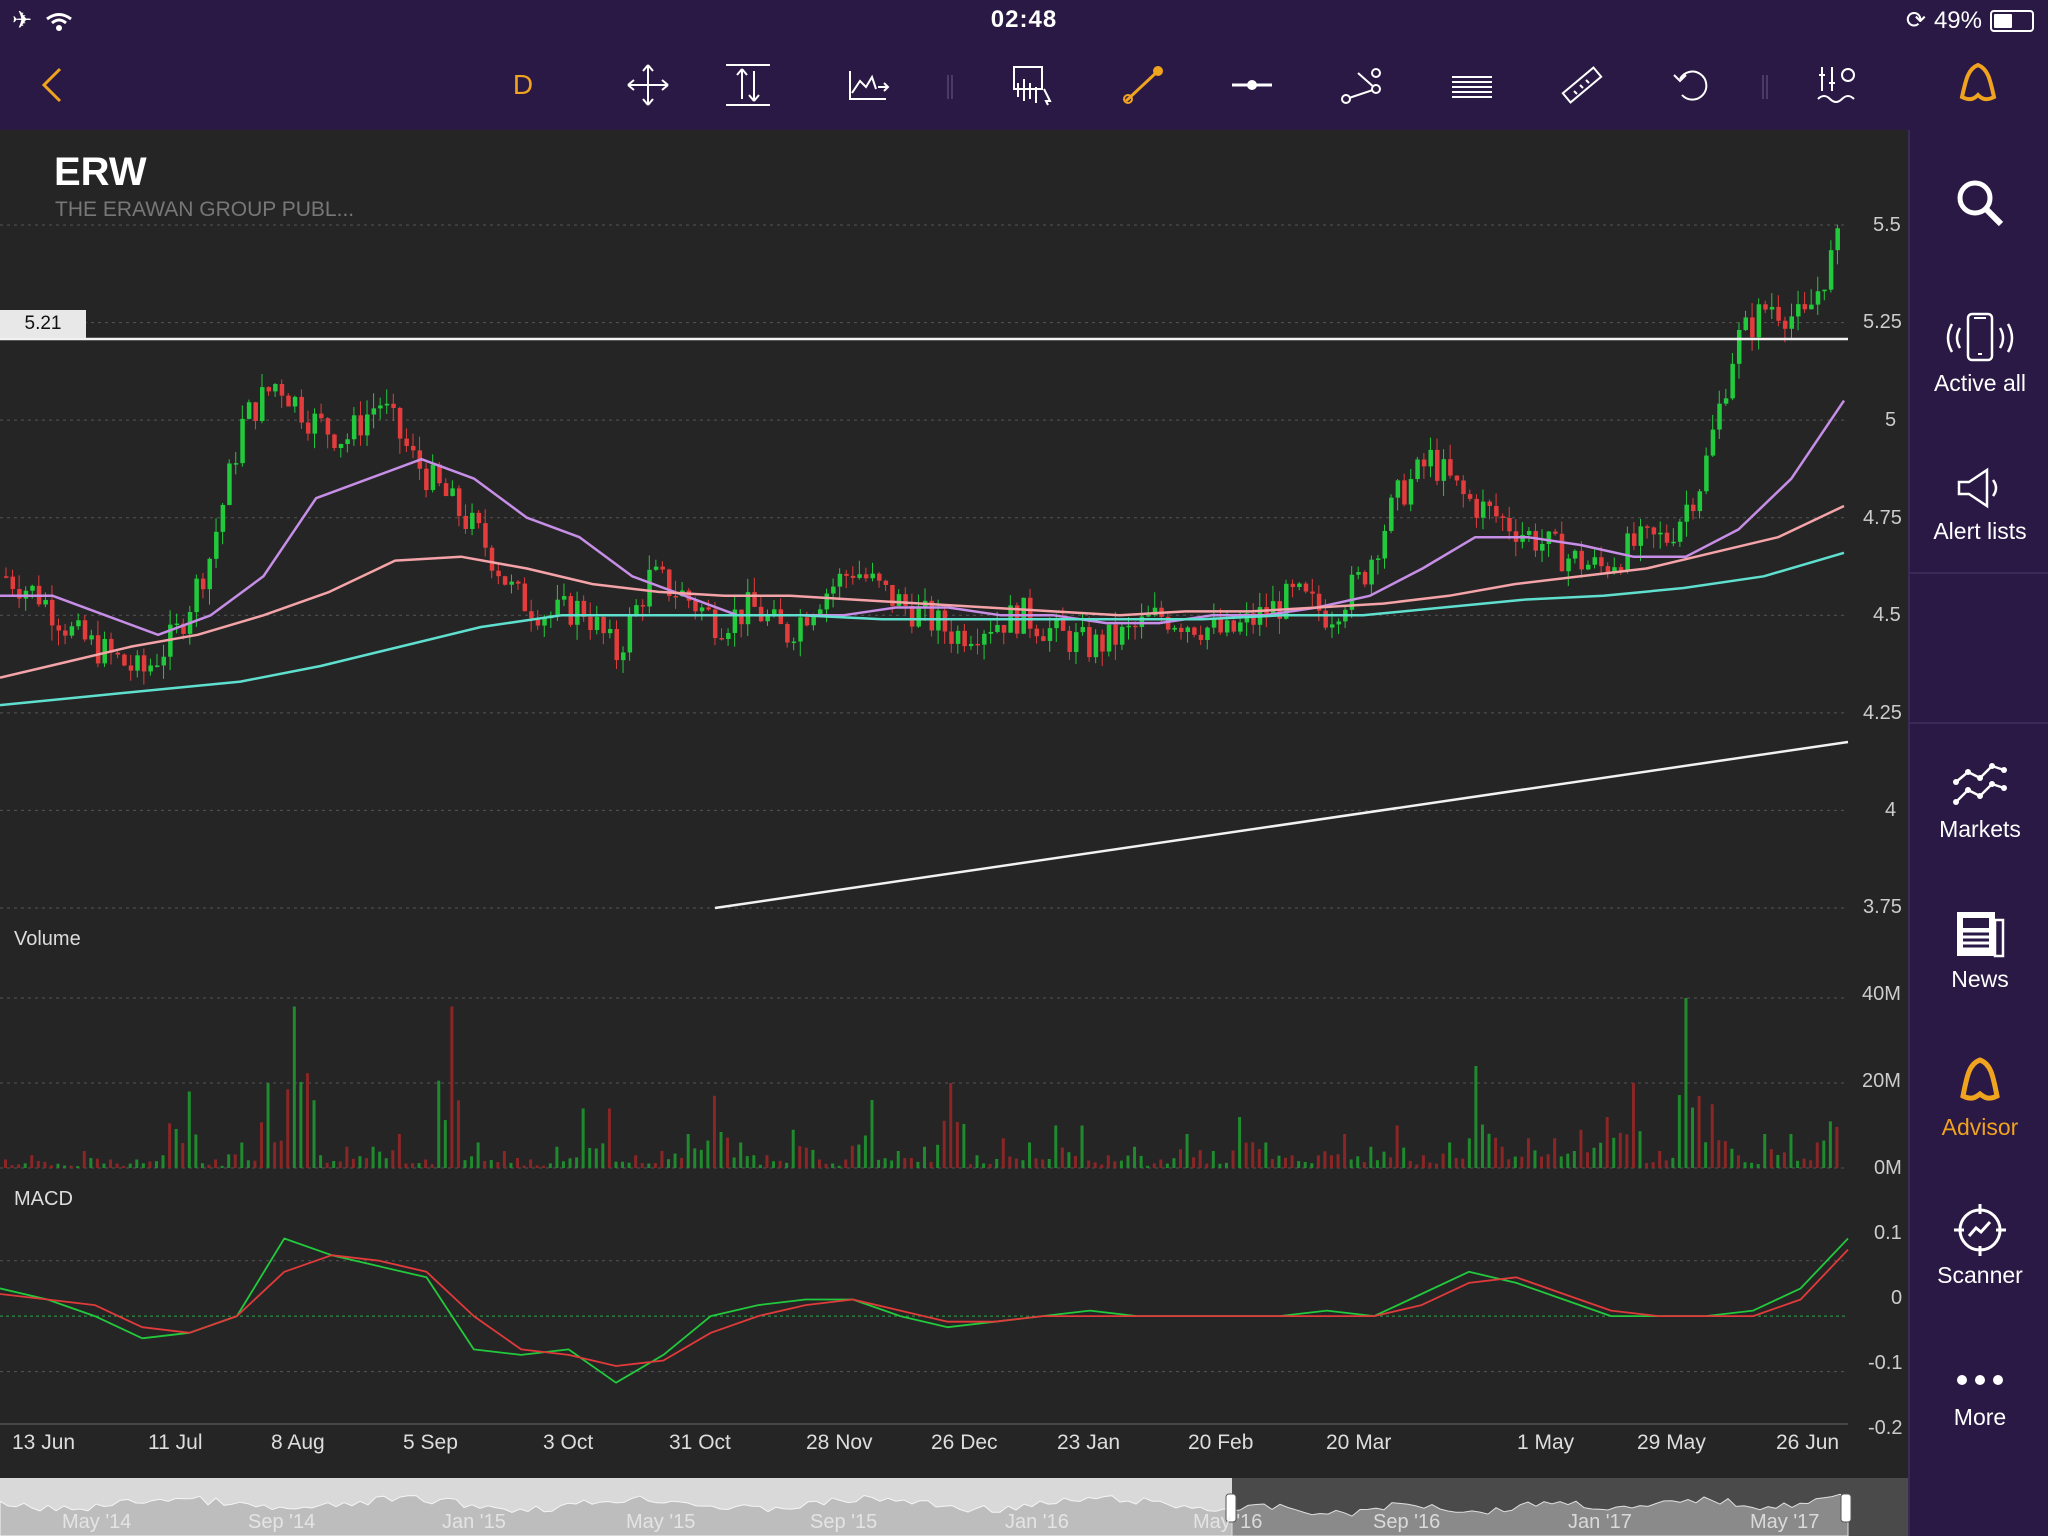 This screenshot has height=1536, width=2048. I want to click on battery-percent: 49%, so click(1957, 20).